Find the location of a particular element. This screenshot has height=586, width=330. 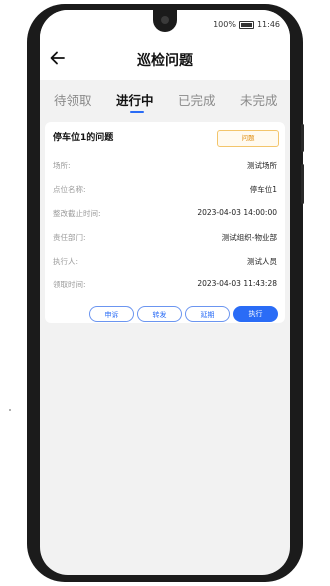

camera-icon is located at coordinates (165, 20).